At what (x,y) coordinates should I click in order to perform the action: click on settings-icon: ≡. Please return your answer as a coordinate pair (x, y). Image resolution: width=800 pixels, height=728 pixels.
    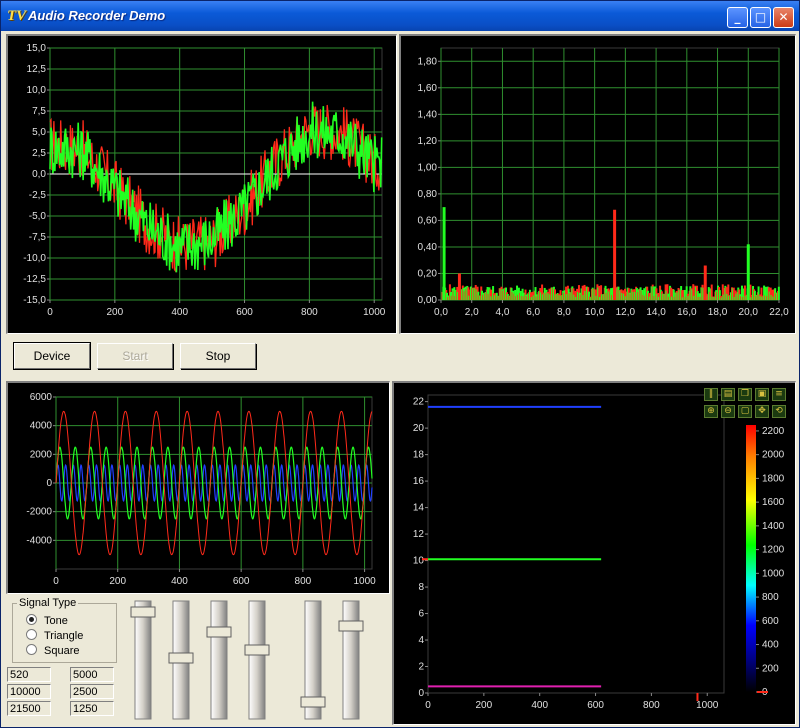
    Looking at the image, I should click on (779, 394).